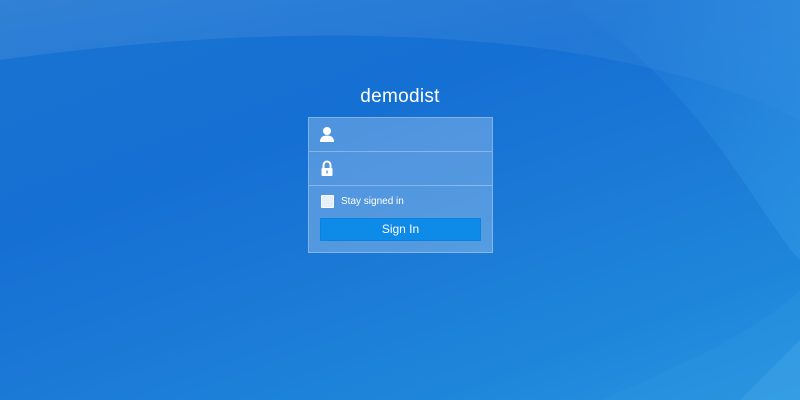 This screenshot has height=400, width=800. Describe the element at coordinates (400, 96) in the screenshot. I see `server-name-title: demodist` at that location.